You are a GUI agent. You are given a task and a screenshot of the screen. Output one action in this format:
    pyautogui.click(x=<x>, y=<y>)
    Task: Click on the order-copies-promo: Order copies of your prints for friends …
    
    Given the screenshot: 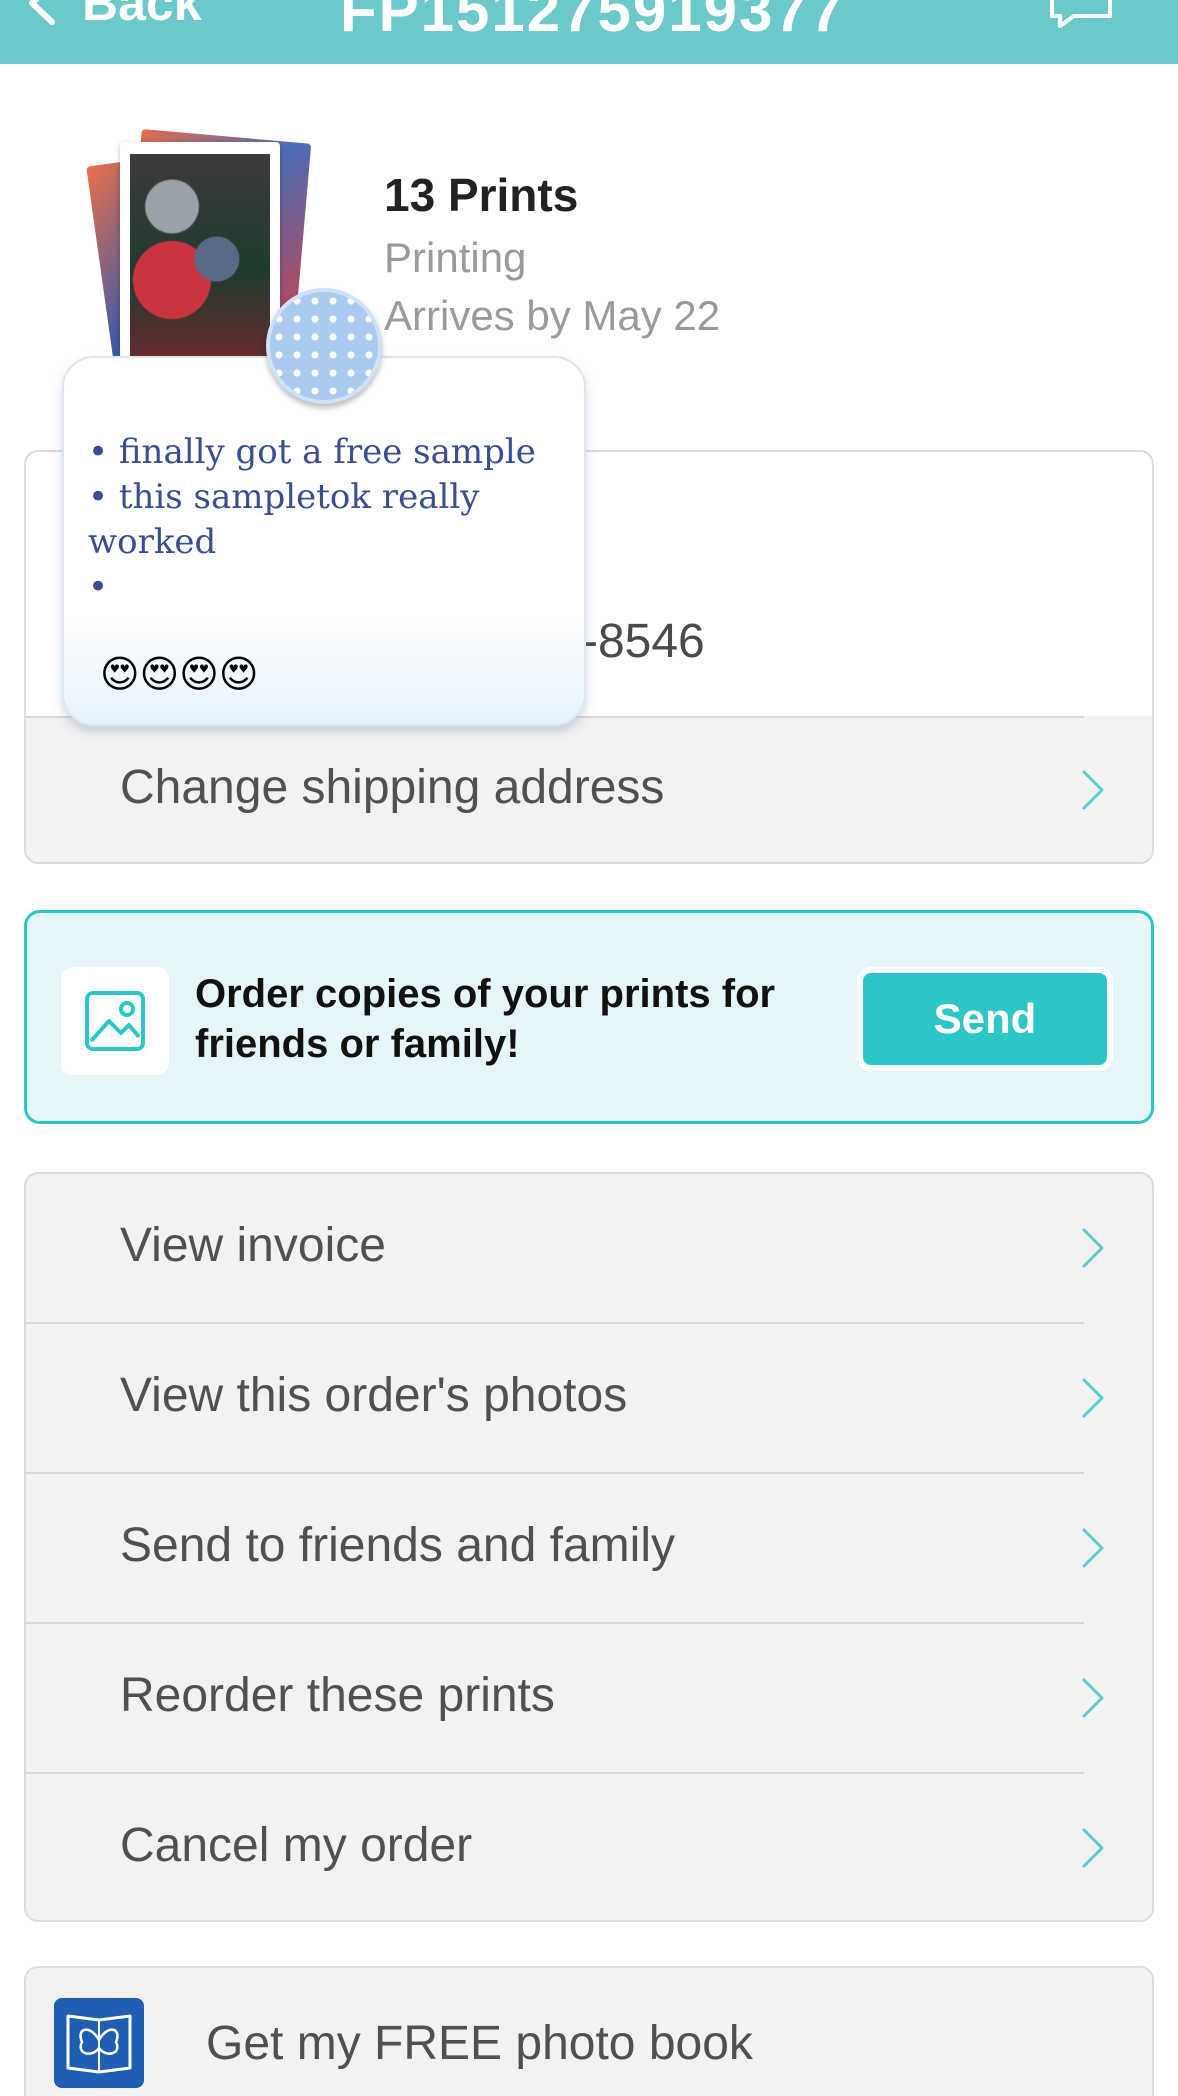 What is the action you would take?
    pyautogui.click(x=589, y=1017)
    